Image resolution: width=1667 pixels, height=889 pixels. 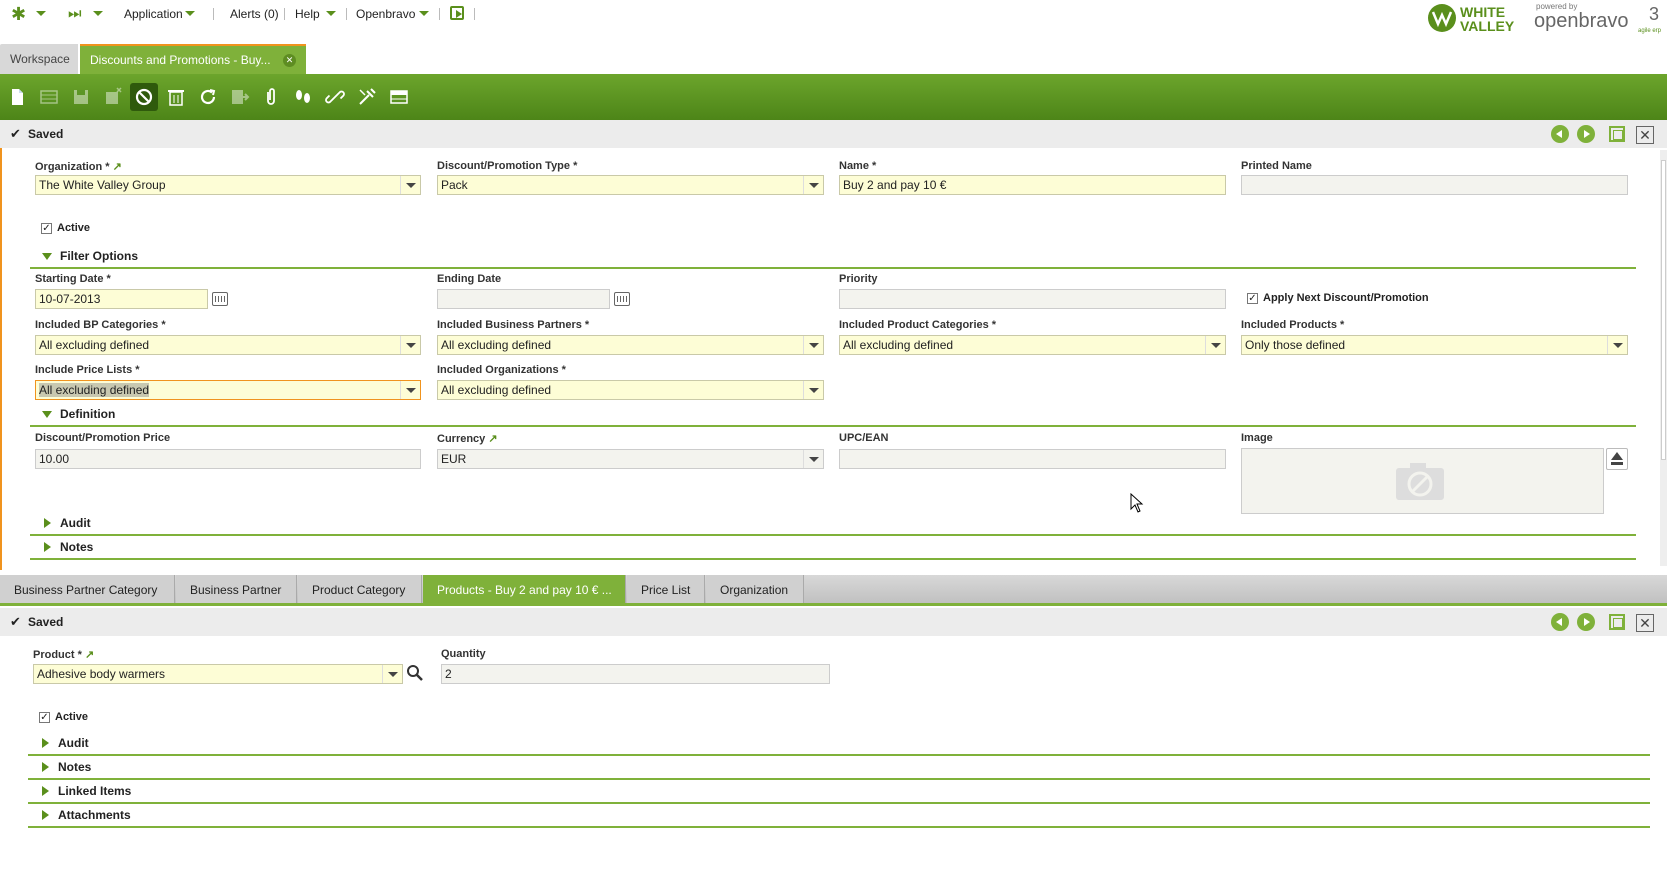 I want to click on bp-categories-combo: All excluding defined, so click(x=228, y=345).